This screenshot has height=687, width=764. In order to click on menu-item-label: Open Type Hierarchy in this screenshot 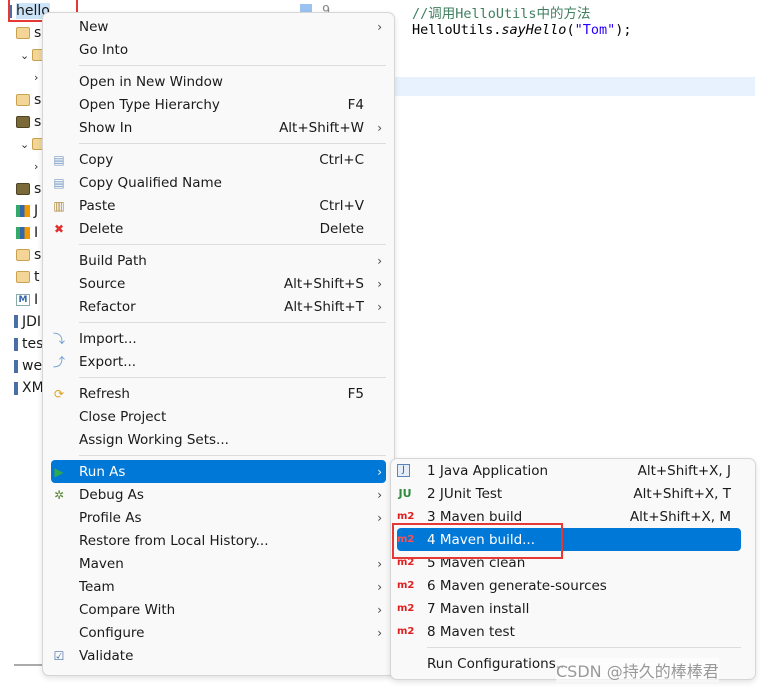, I will do `click(149, 104)`.